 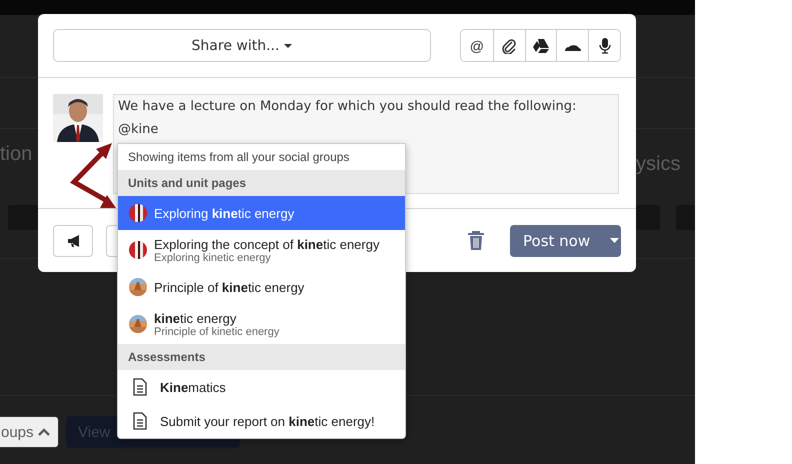 What do you see at coordinates (212, 258) in the screenshot?
I see `item-subtitle: Exploring kinetic energy` at bounding box center [212, 258].